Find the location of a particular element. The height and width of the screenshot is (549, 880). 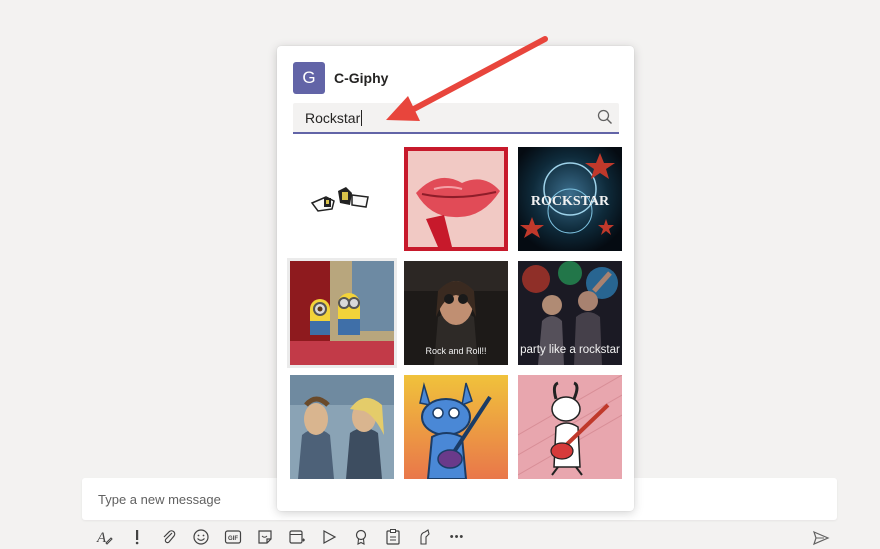

compose-placeholder: Type a new message is located at coordinates (159, 499).